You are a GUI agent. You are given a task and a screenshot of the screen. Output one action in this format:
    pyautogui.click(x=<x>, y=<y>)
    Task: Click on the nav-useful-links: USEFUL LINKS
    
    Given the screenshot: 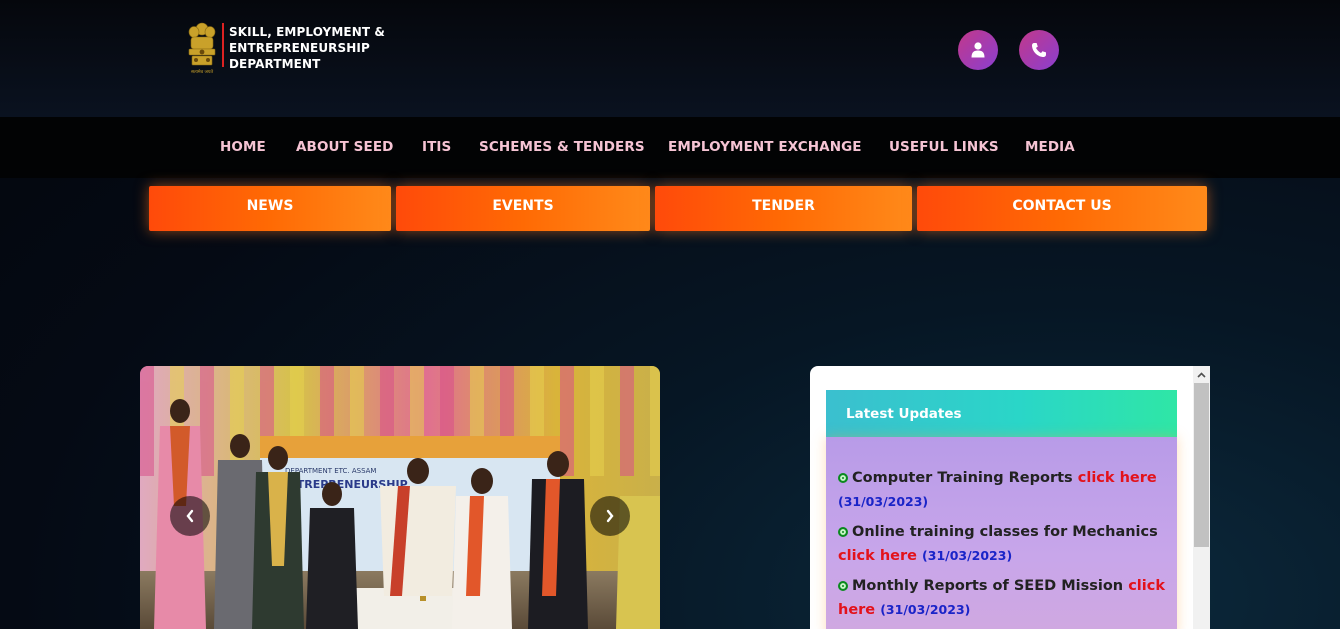 What is the action you would take?
    pyautogui.click(x=944, y=147)
    